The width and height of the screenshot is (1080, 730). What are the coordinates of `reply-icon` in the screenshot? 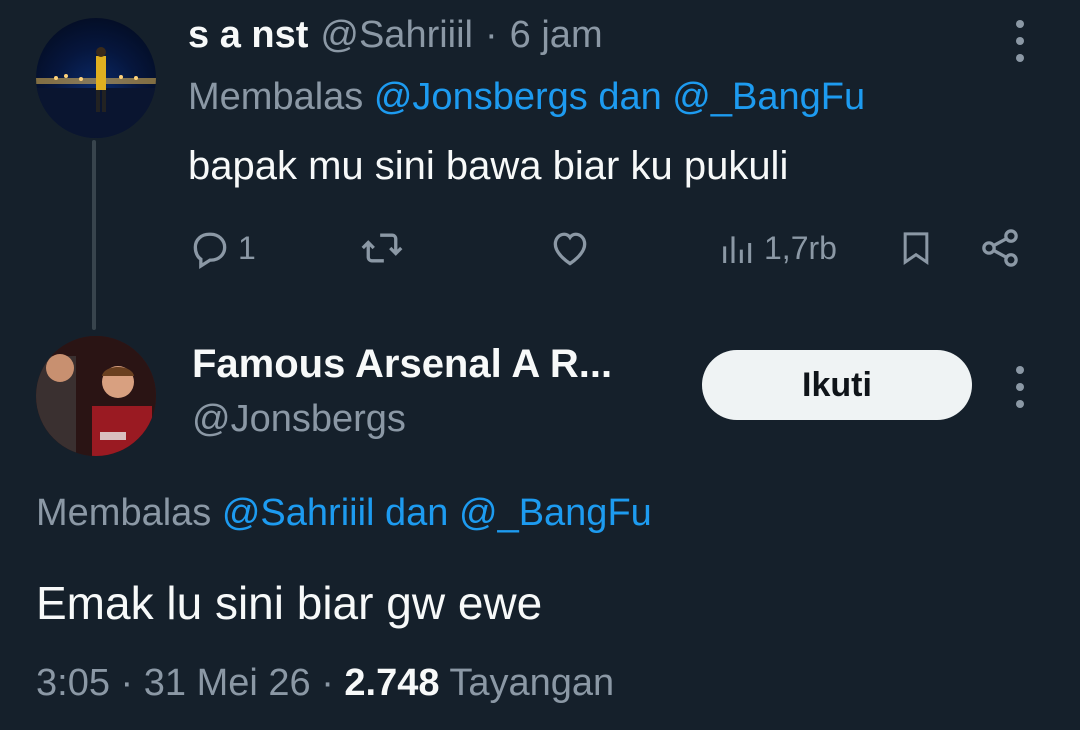 It's located at (210, 250).